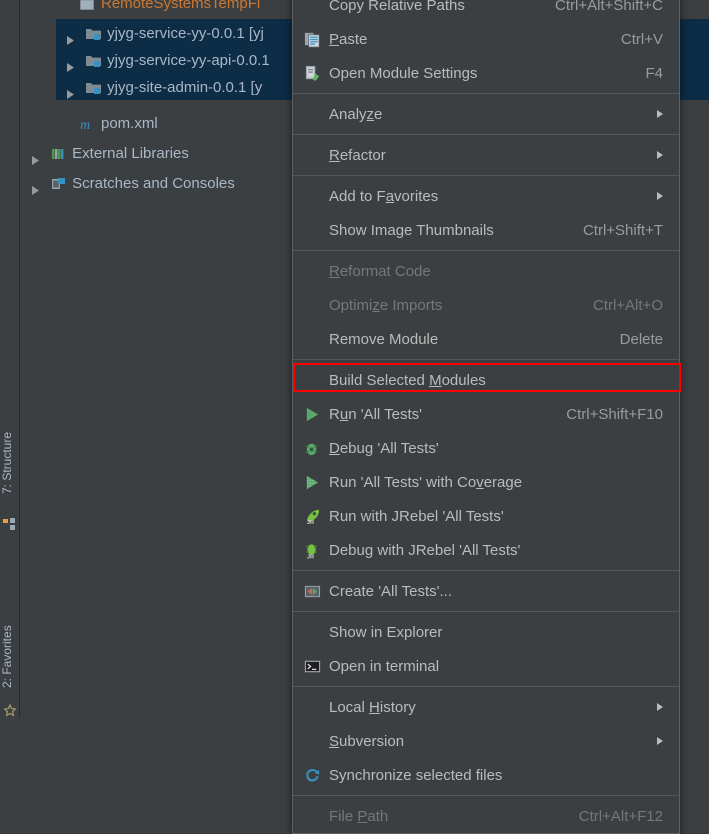  Describe the element at coordinates (486, 196) in the screenshot. I see `menu-item-add-to-favorites: Add to Favorites` at that location.